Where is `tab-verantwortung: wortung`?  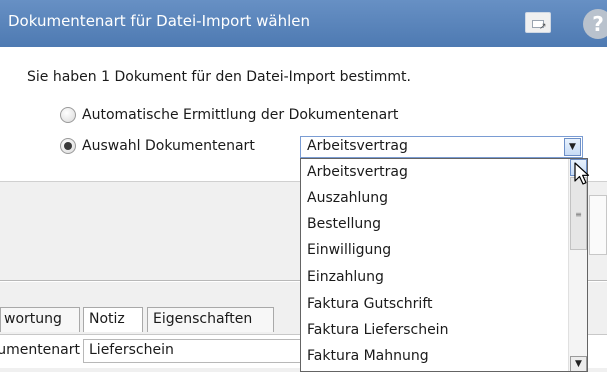 tab-verantwortung: wortung is located at coordinates (40, 319).